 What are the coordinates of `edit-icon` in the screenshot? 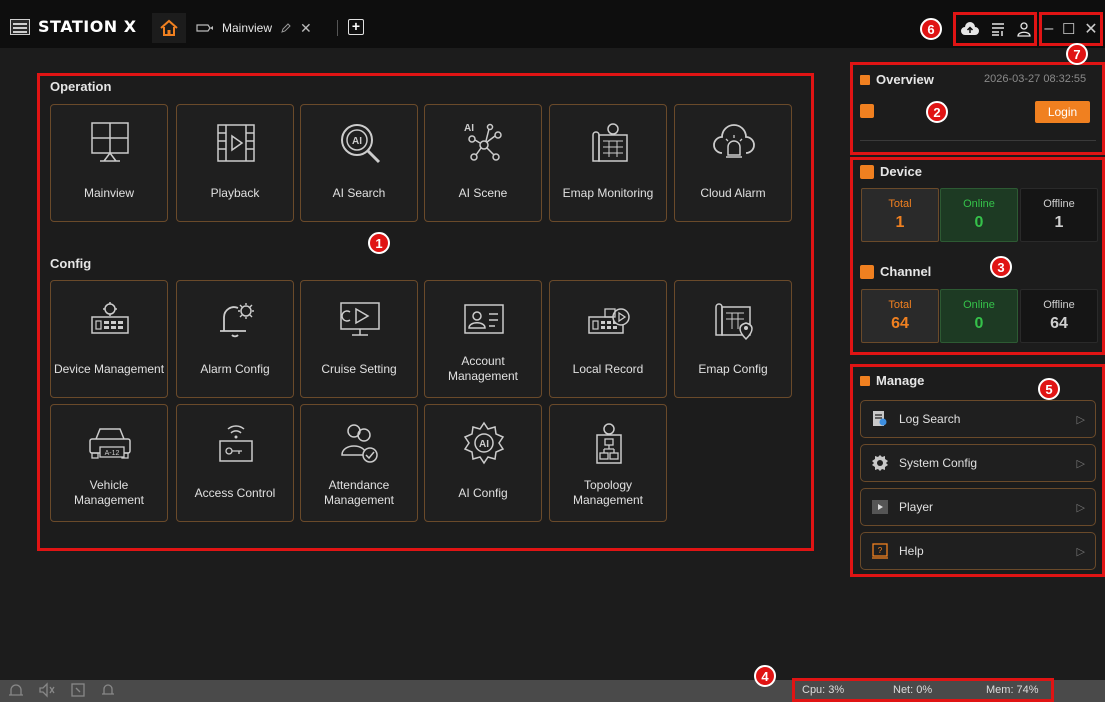 It's located at (286, 28).